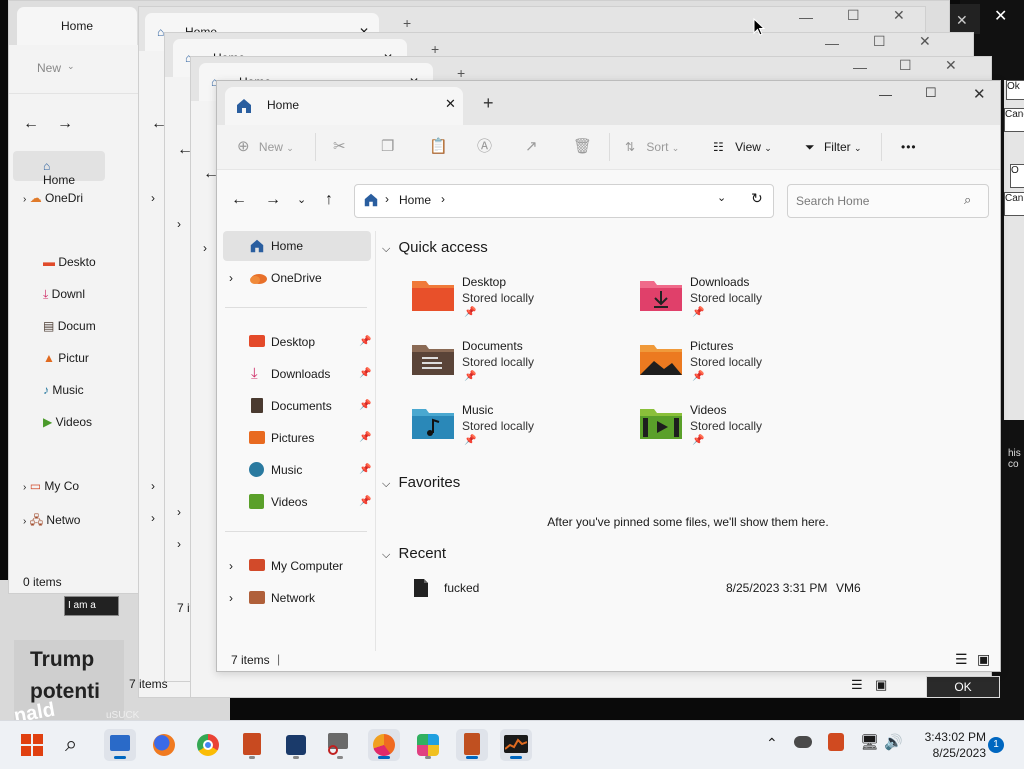  What do you see at coordinates (450, 104) in the screenshot?
I see `main-tab-close-icon: ✕` at bounding box center [450, 104].